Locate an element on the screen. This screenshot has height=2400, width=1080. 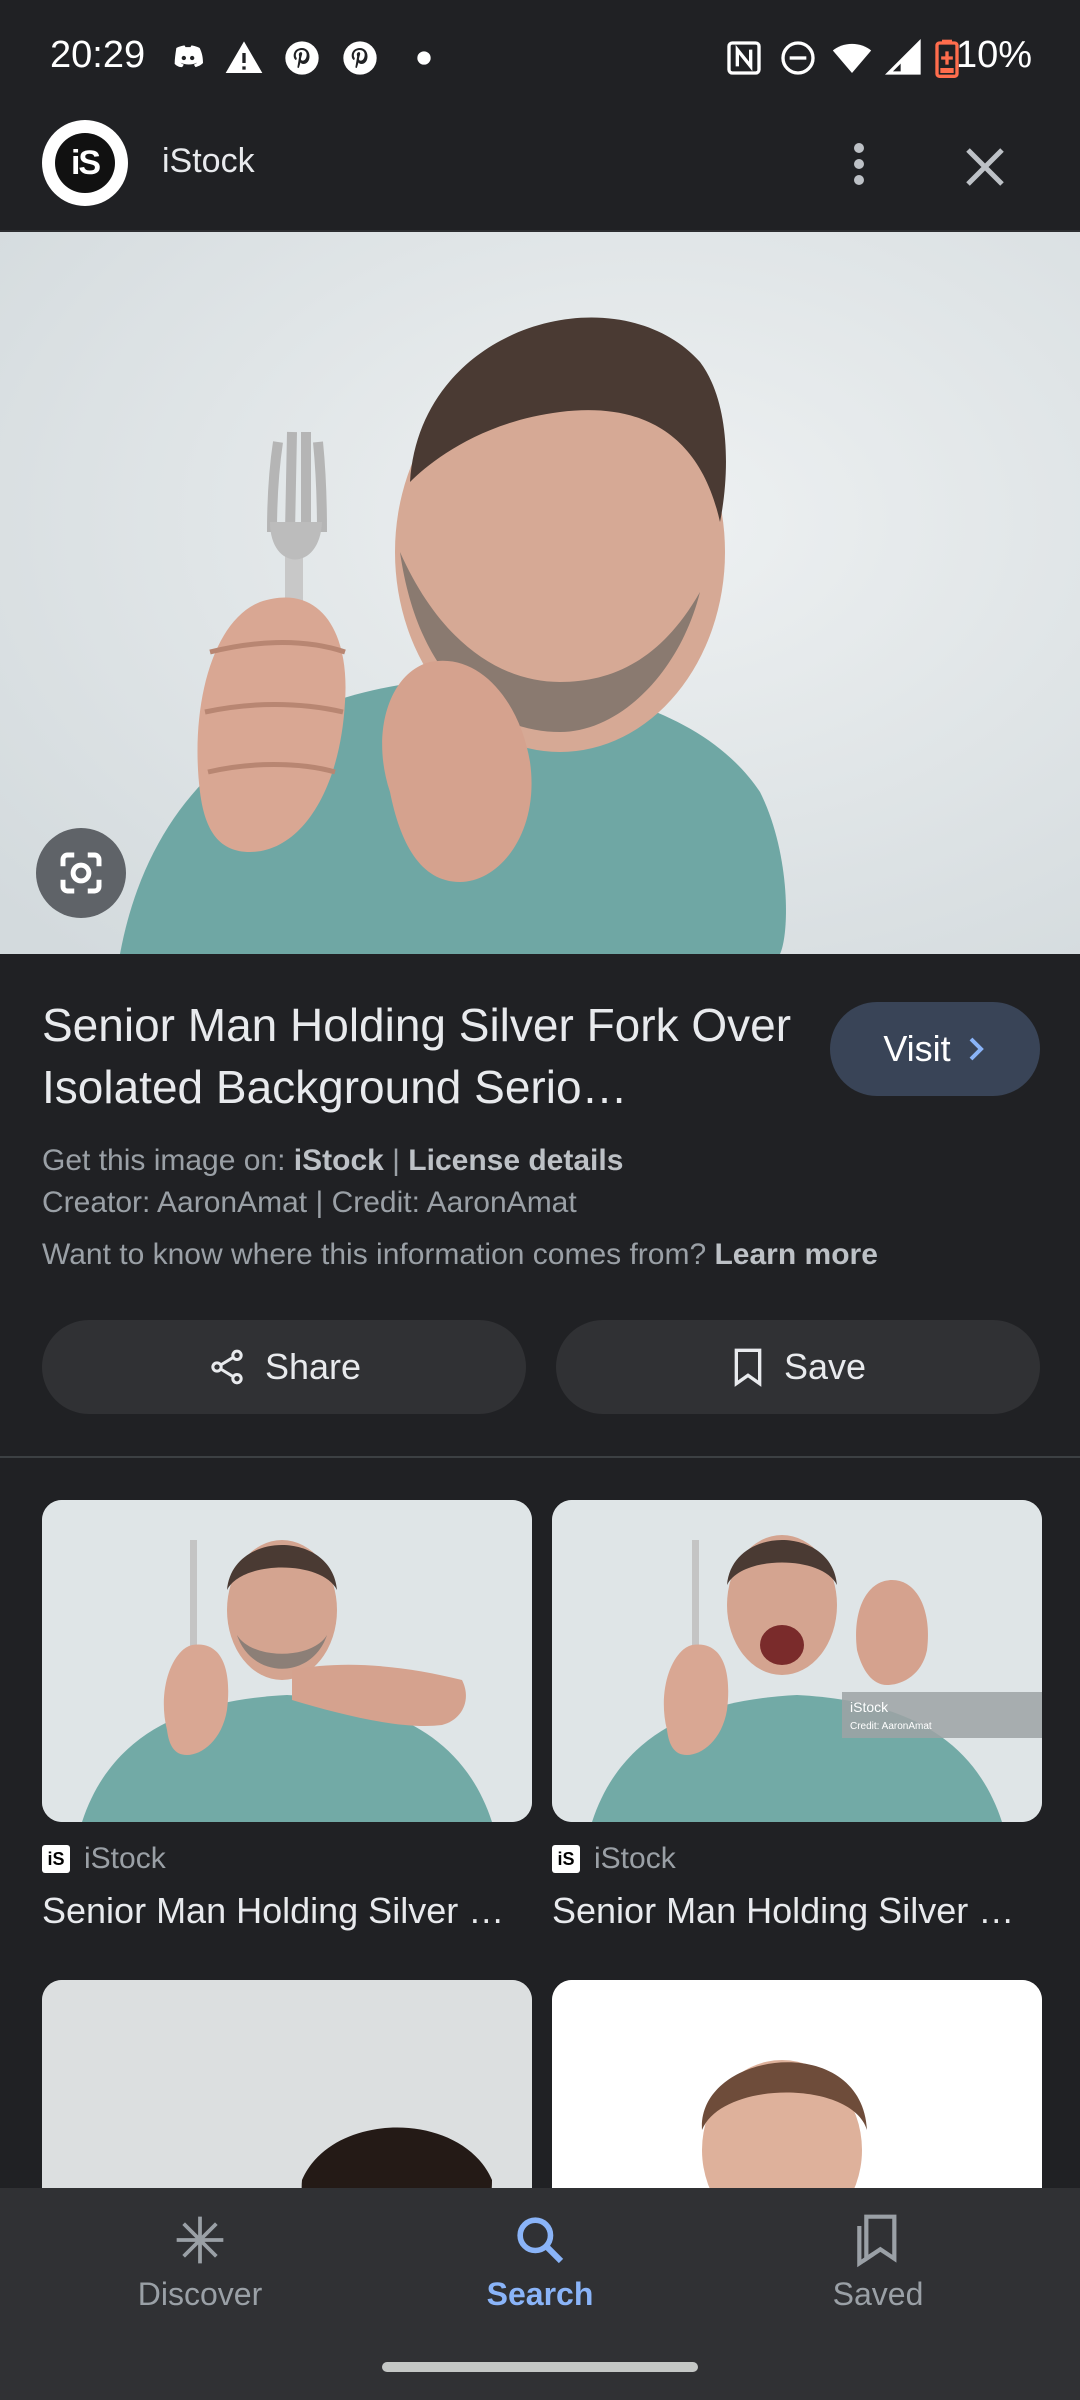
related-source-1: iS iStock is located at coordinates (104, 1859).